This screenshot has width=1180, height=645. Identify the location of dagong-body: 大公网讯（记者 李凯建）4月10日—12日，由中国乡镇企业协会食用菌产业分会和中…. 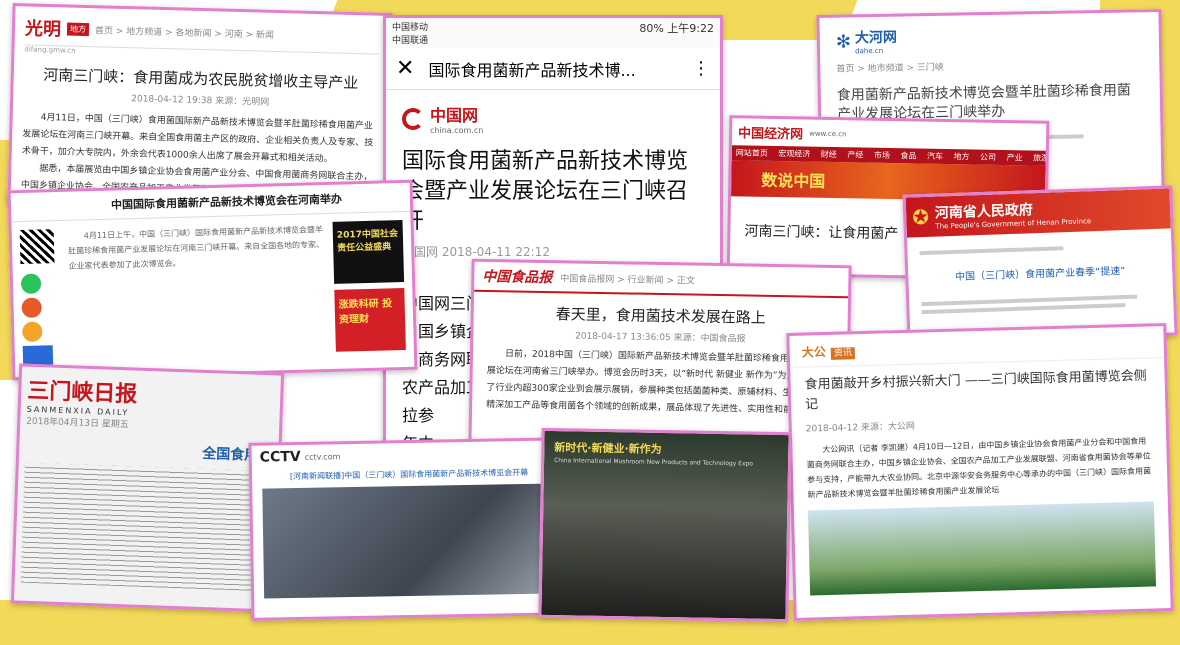
(979, 468).